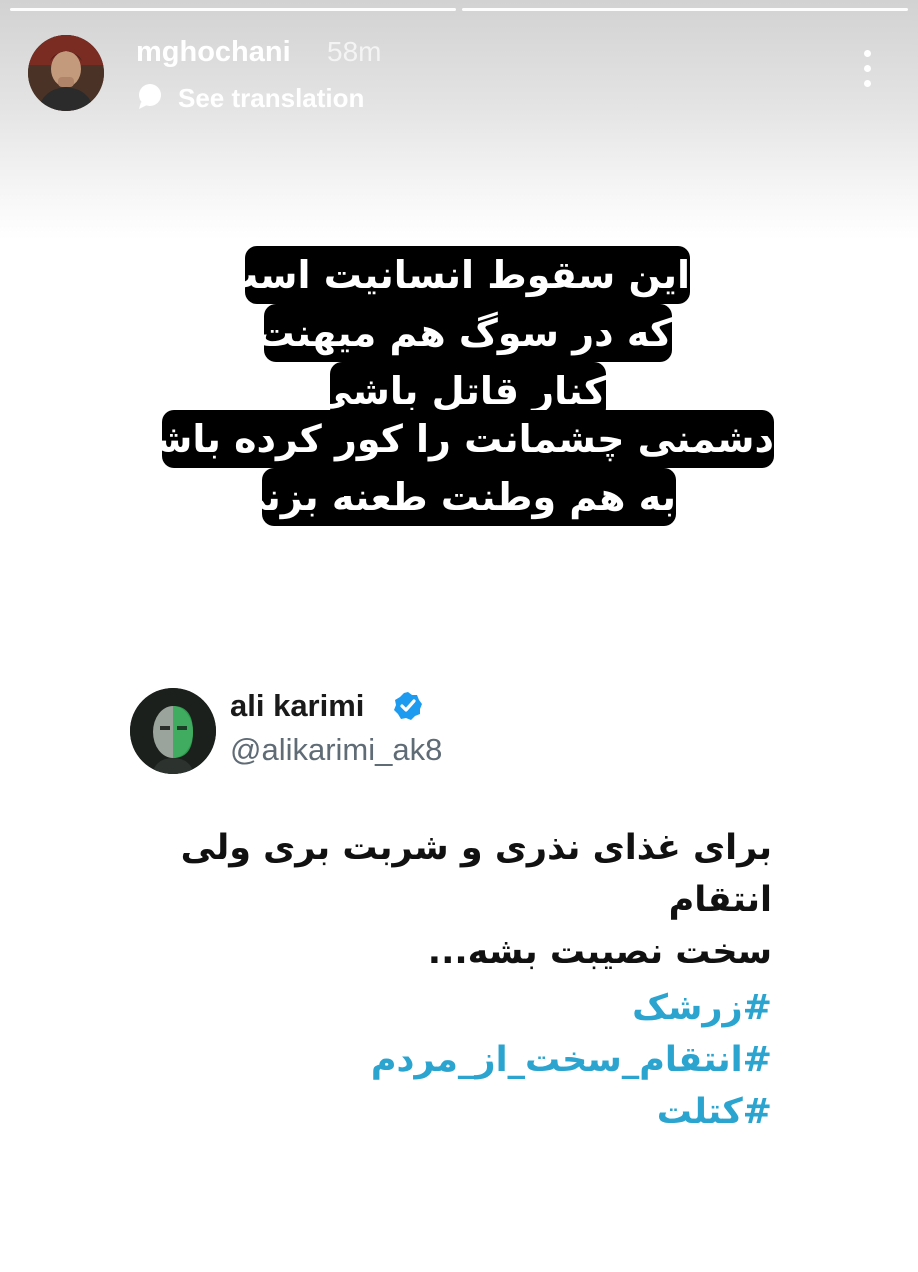 This screenshot has width=918, height=1272. Describe the element at coordinates (442, 1008) in the screenshot. I see `hashtag-link: #زرشک` at that location.